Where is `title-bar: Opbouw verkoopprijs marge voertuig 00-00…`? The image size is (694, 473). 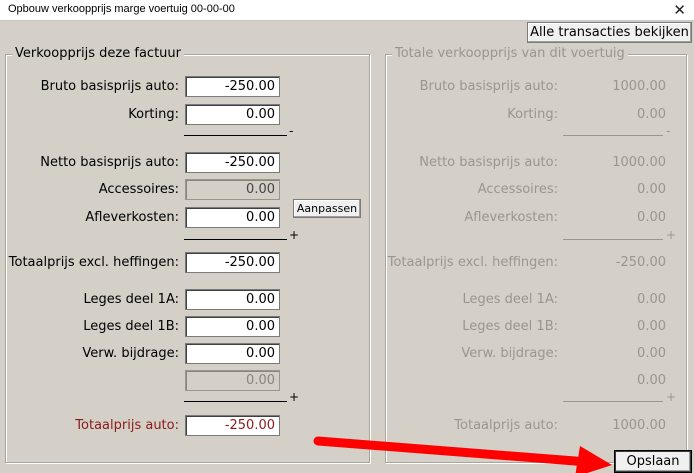
title-bar: Opbouw verkoopprijs marge voertuig 00-00… is located at coordinates (347, 10).